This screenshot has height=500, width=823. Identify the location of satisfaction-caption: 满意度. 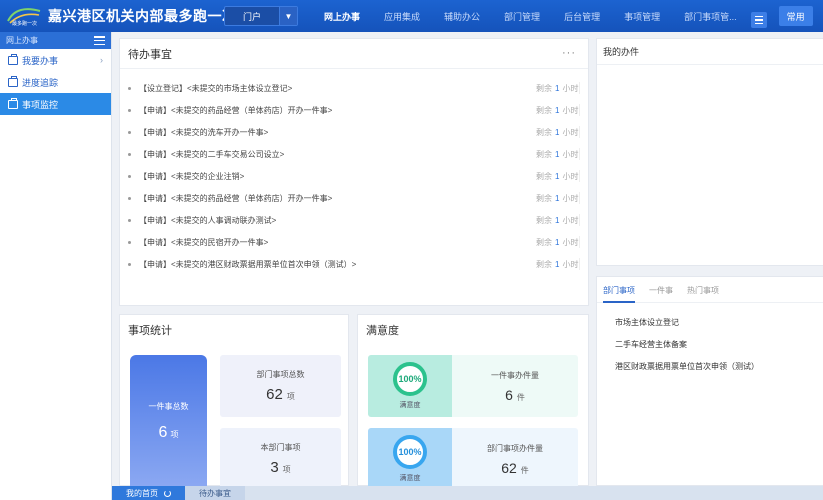
(410, 478).